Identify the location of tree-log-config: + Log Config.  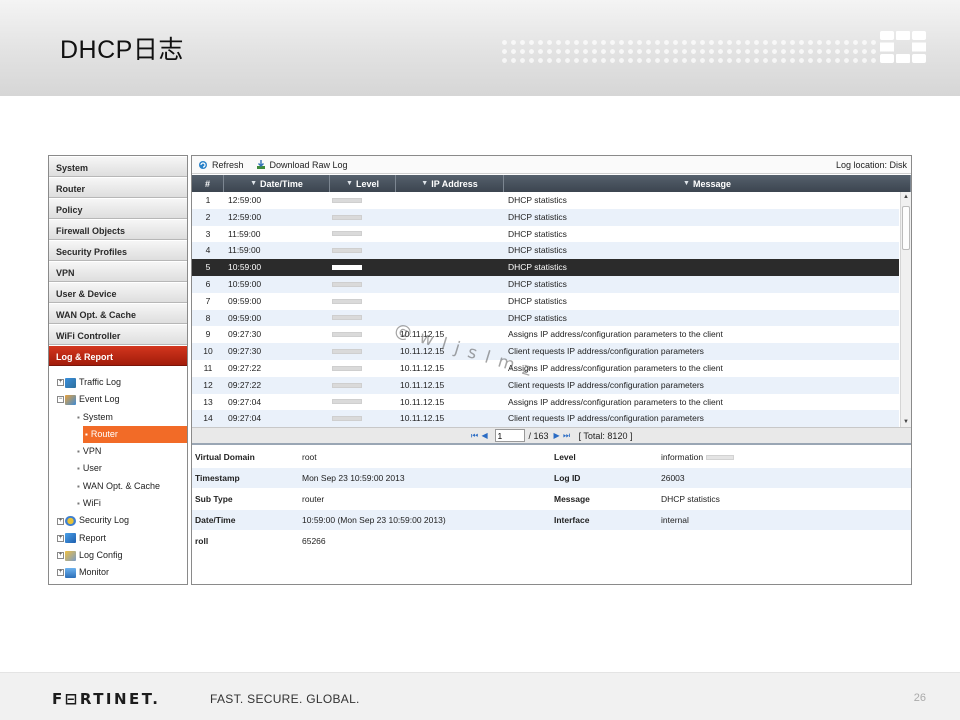
(118, 555).